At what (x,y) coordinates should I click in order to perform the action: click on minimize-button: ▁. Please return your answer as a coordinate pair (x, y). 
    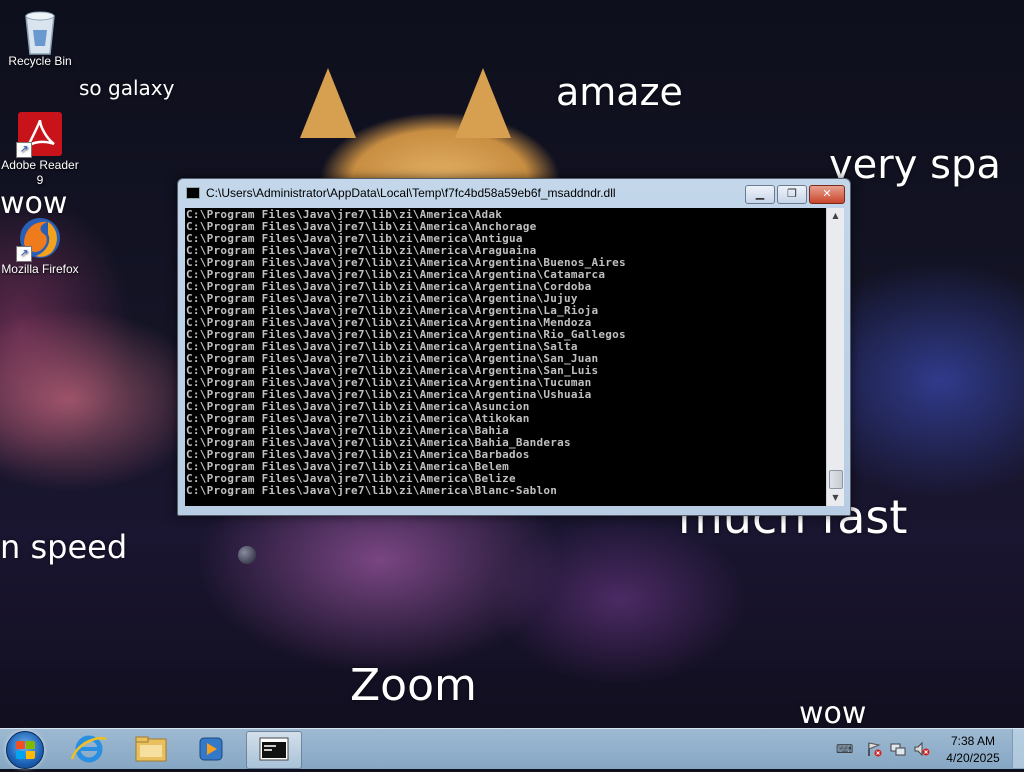
    Looking at the image, I should click on (760, 194).